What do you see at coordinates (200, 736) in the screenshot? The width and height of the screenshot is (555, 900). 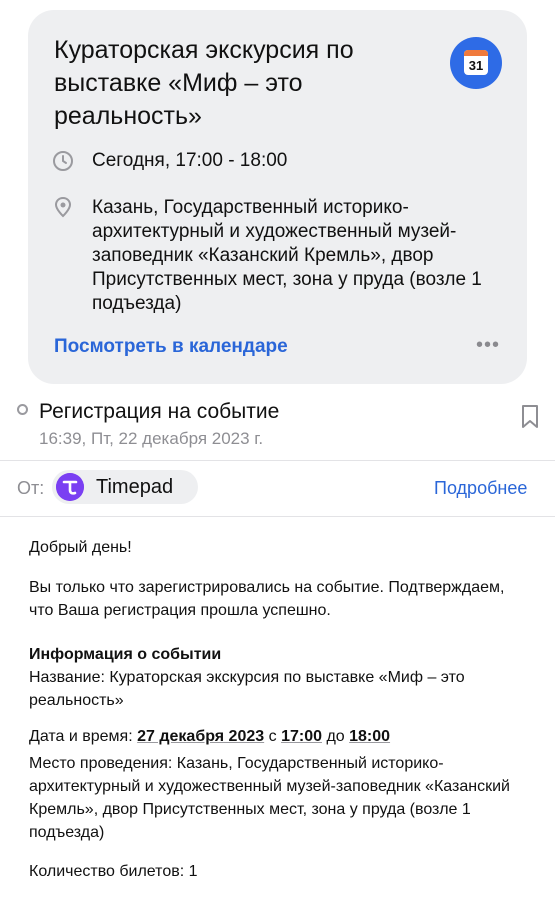 I see `event-date-value: 27 декабря 2023` at bounding box center [200, 736].